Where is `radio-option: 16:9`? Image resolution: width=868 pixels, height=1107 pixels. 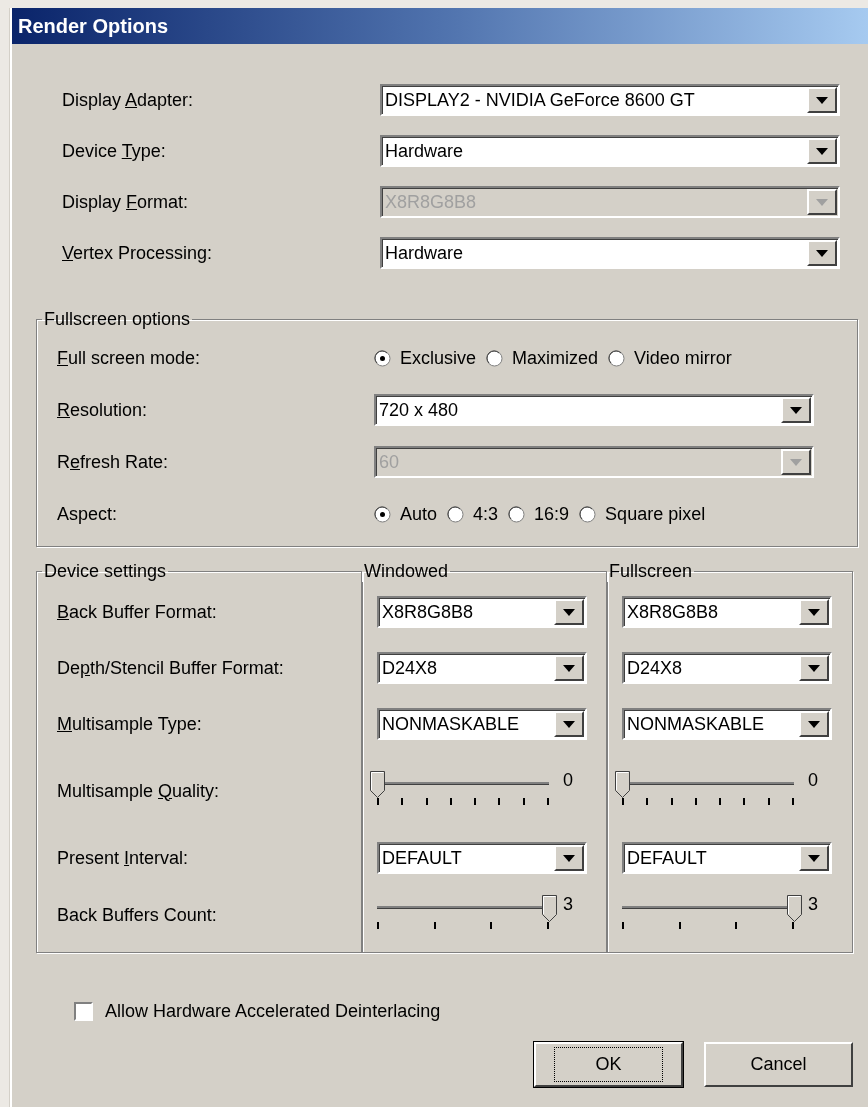
radio-option: 16:9 is located at coordinates (539, 514).